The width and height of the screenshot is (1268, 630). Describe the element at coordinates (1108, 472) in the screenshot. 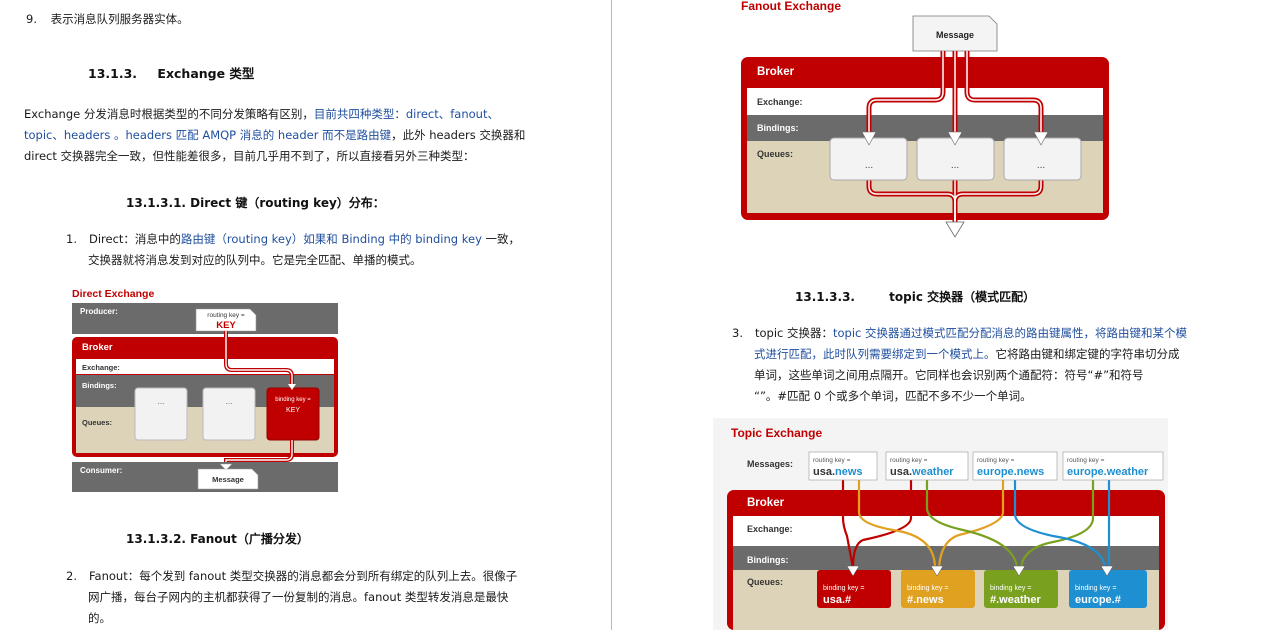

I see `routing-key-value: europe.weather` at that location.